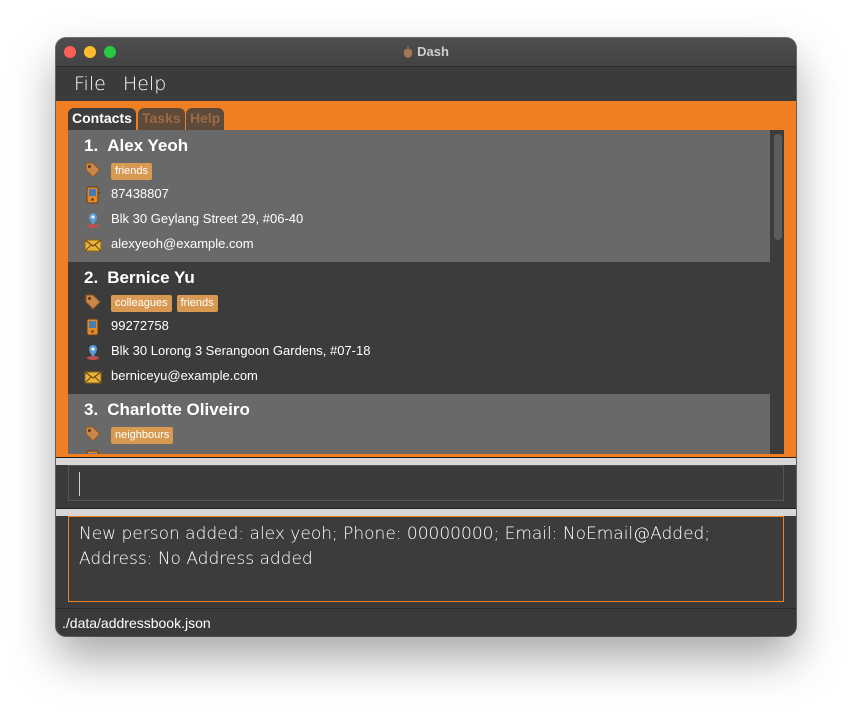 The height and width of the screenshot is (712, 852). I want to click on email-text: berniceyu@example.com, so click(184, 375).